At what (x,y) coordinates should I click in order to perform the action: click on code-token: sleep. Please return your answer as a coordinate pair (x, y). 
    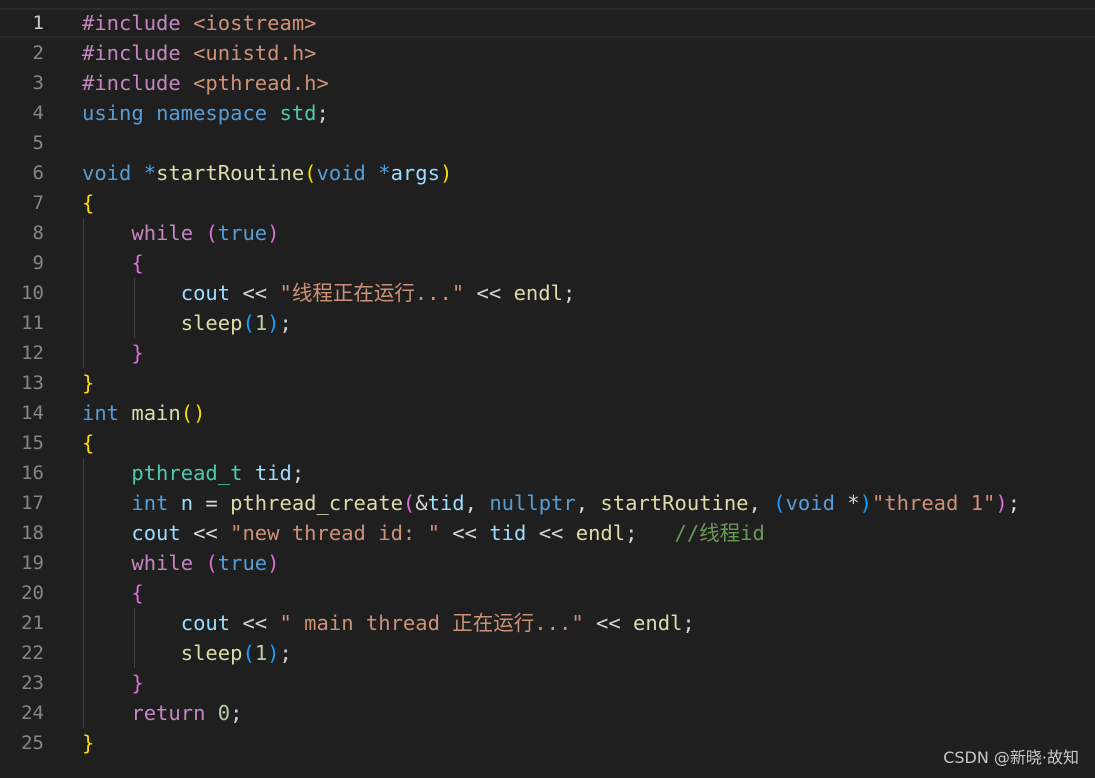
    Looking at the image, I should click on (211, 653).